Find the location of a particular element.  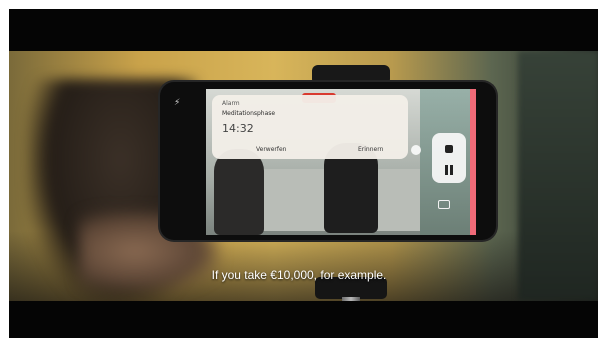

recording-controls is located at coordinates (449, 158).